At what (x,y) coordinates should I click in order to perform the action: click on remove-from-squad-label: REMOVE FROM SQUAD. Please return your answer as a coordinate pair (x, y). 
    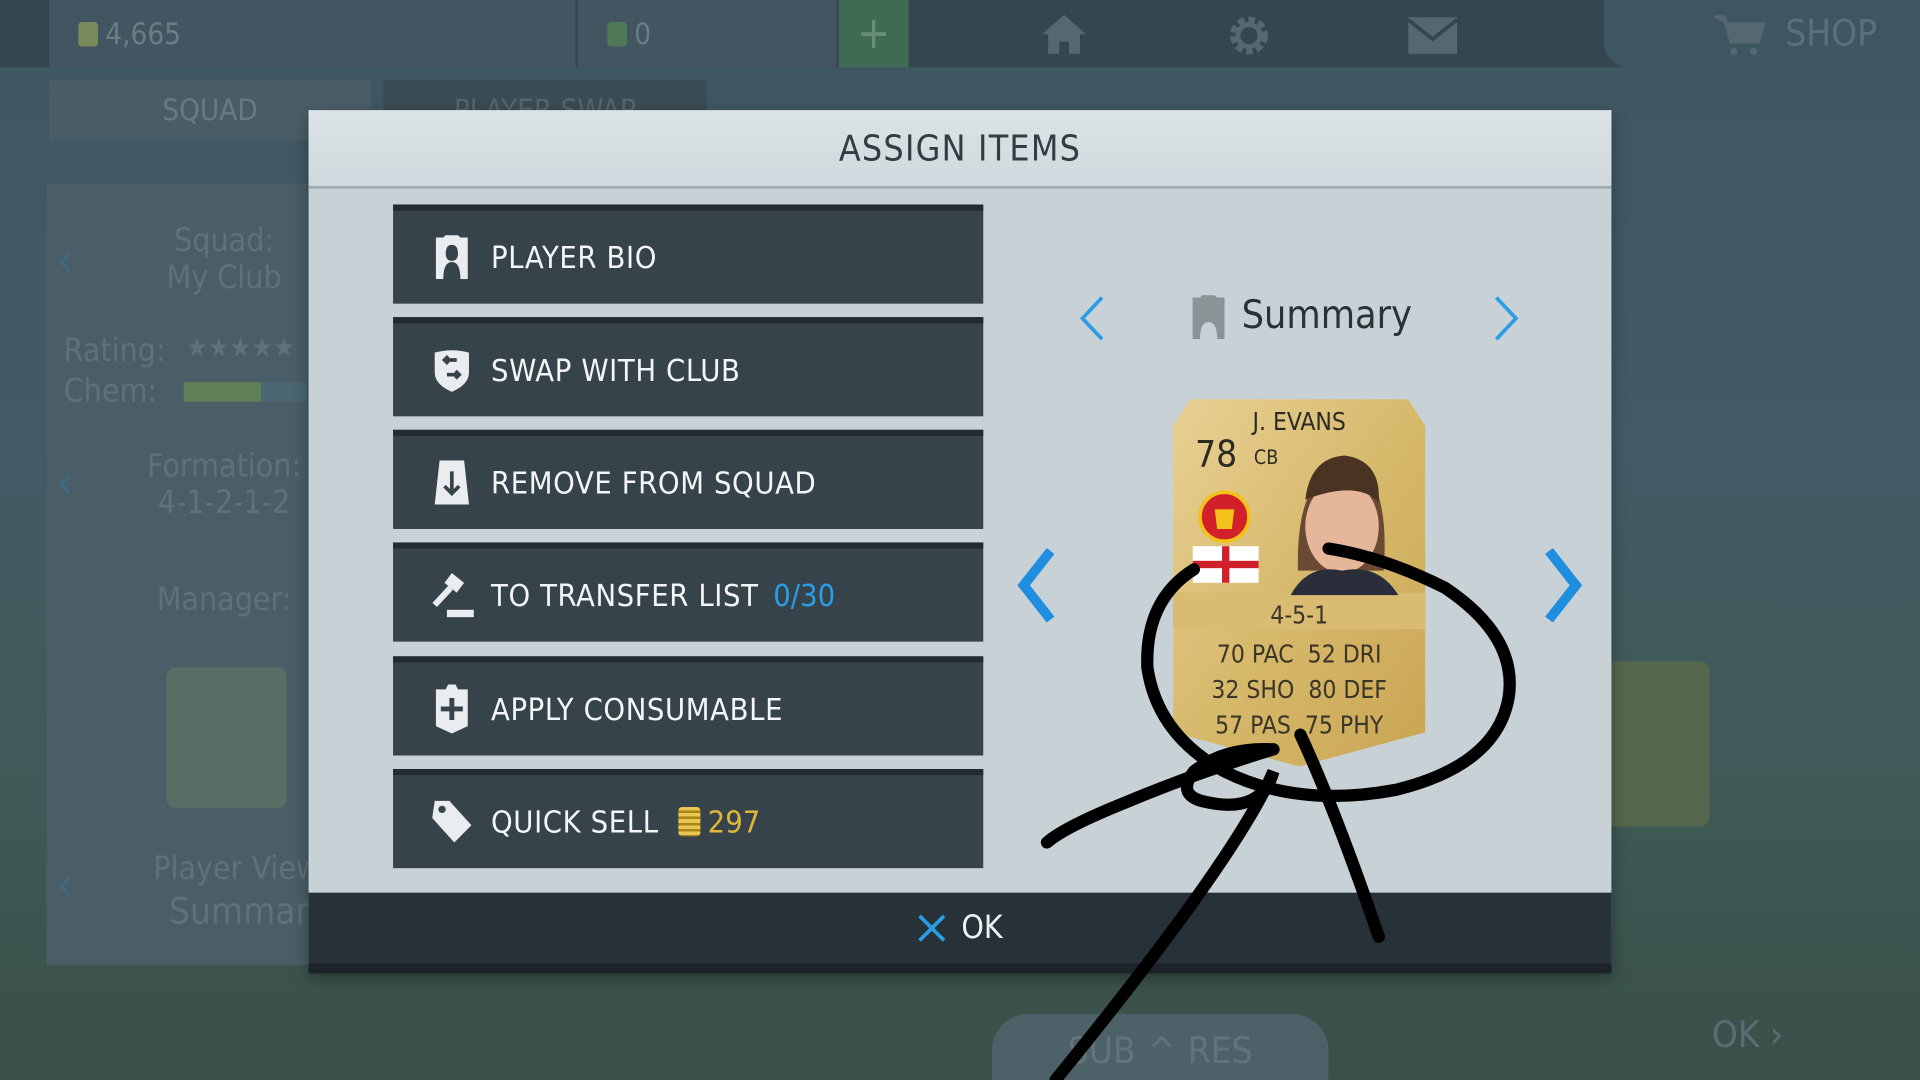
    Looking at the image, I should click on (654, 482).